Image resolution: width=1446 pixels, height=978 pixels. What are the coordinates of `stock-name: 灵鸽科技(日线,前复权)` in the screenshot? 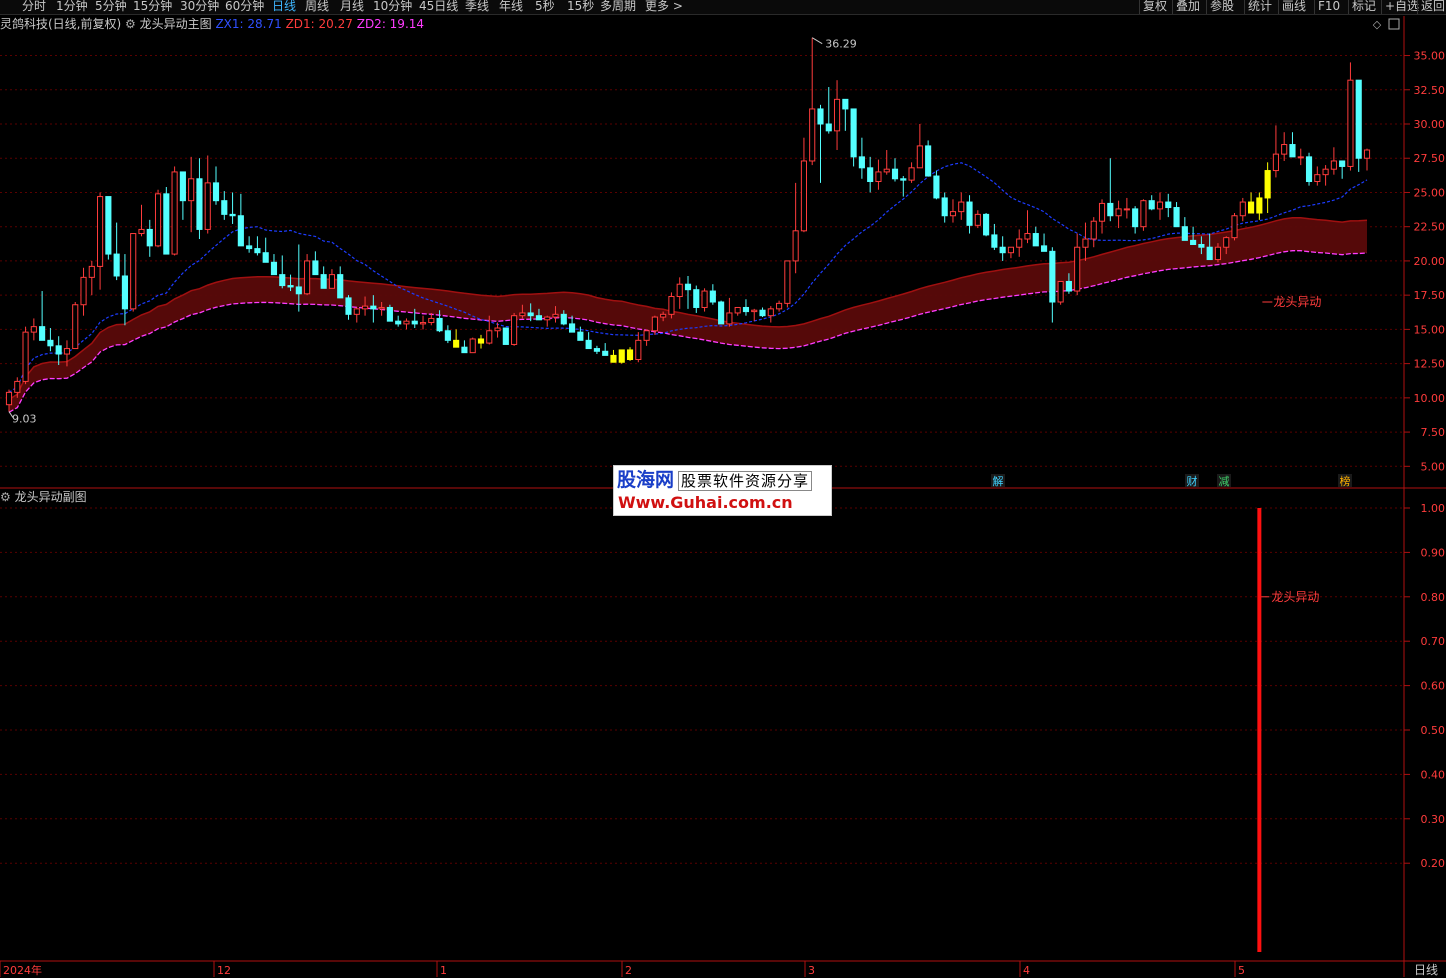 It's located at (60, 24).